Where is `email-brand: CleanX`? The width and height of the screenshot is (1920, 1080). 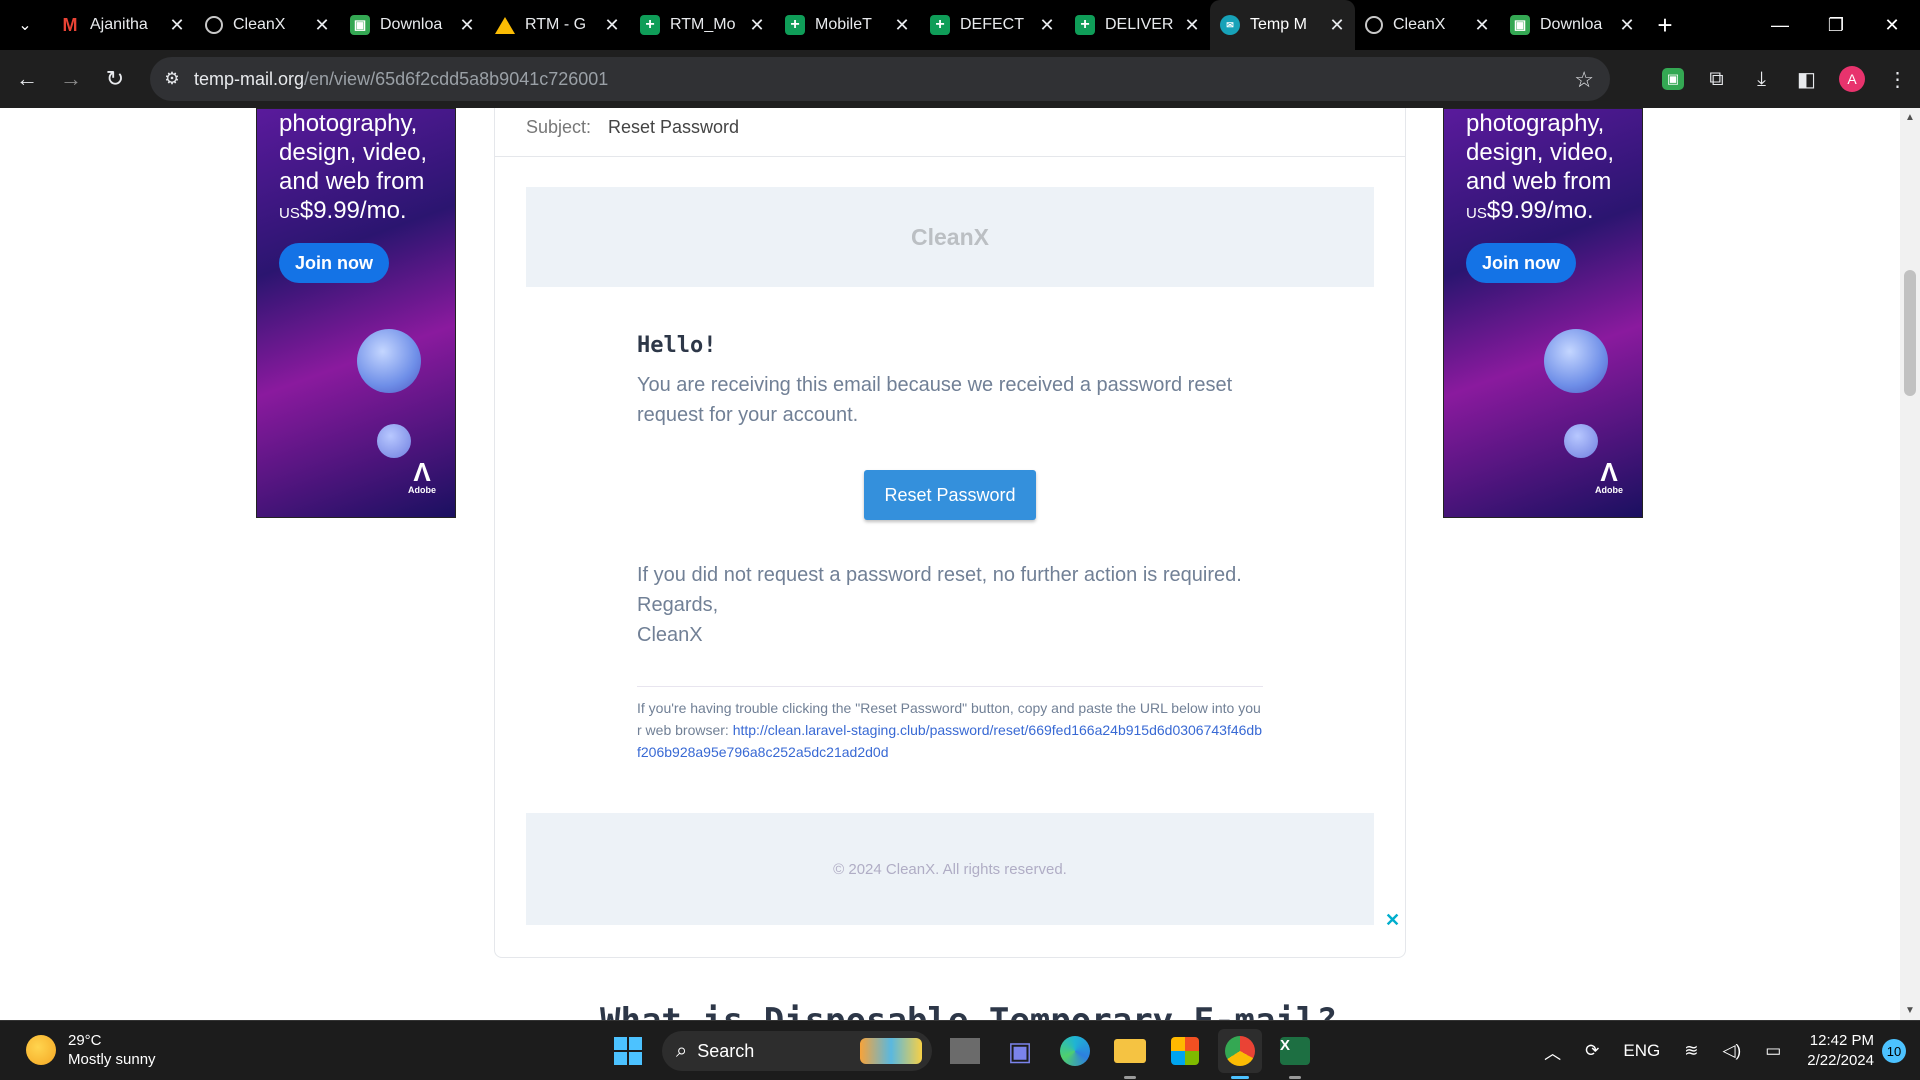 email-brand: CleanX is located at coordinates (950, 237).